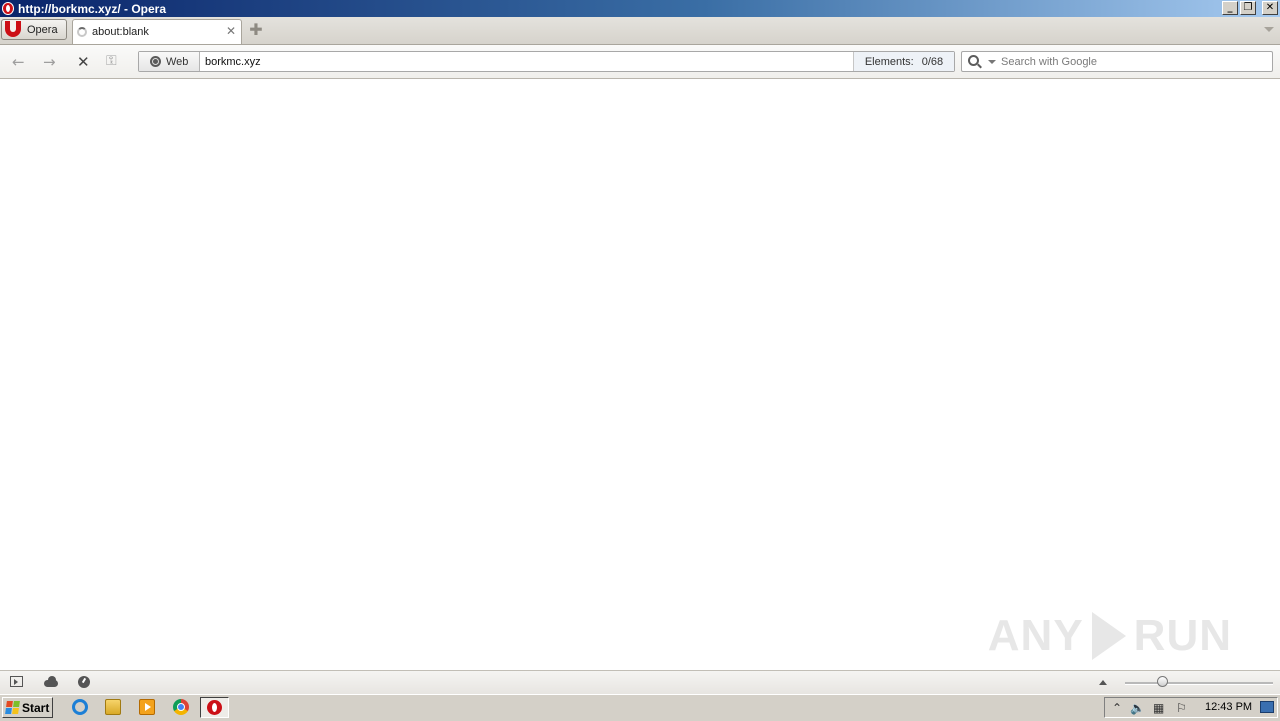 This screenshot has width=1280, height=721. Describe the element at coordinates (1230, 8) in the screenshot. I see `minimize-button: _` at that location.